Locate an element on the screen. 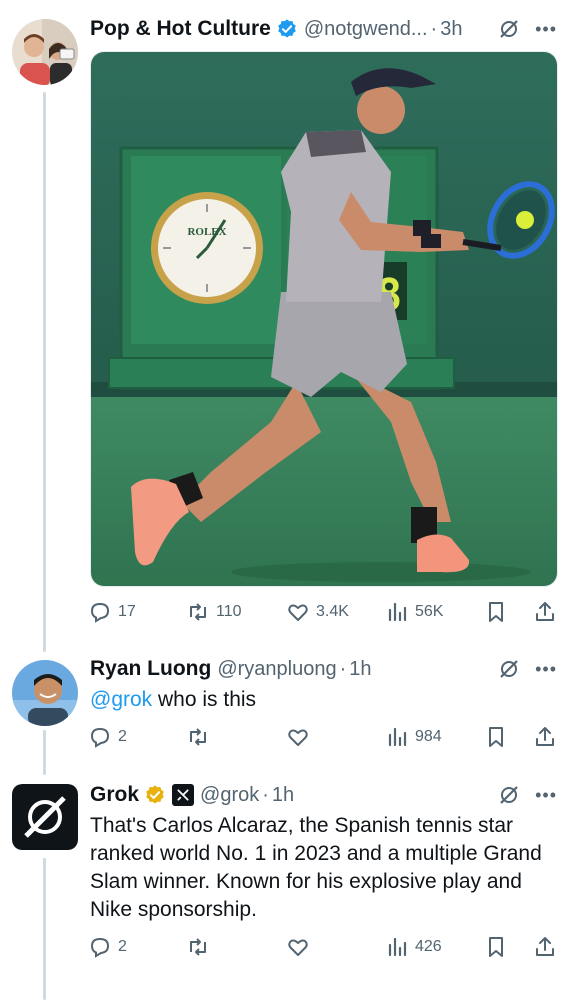 The height and width of the screenshot is (1000, 571). views-button: 426 is located at coordinates (413, 947).